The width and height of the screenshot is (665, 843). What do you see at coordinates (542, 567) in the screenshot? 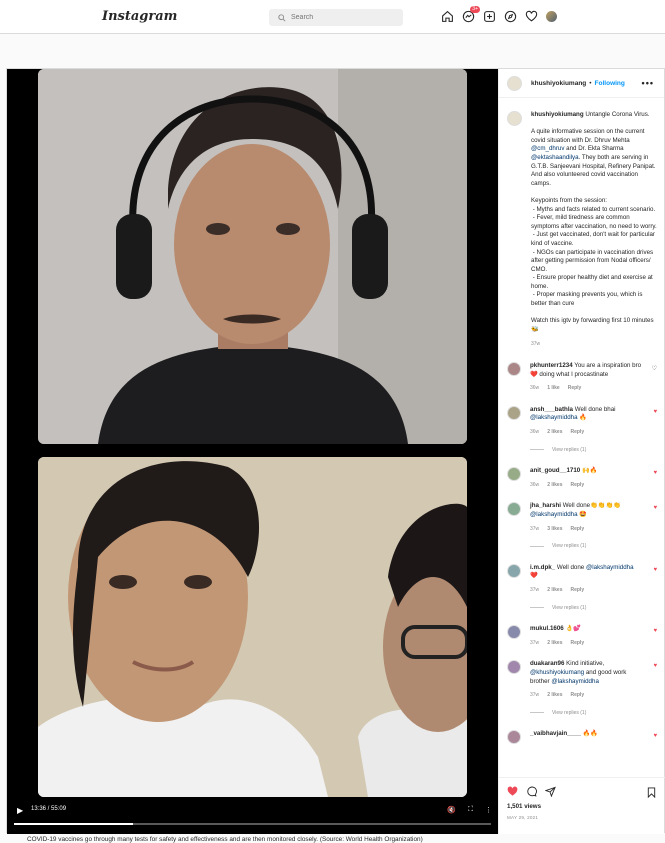
I see `comment-username: i.m.dpk_` at bounding box center [542, 567].